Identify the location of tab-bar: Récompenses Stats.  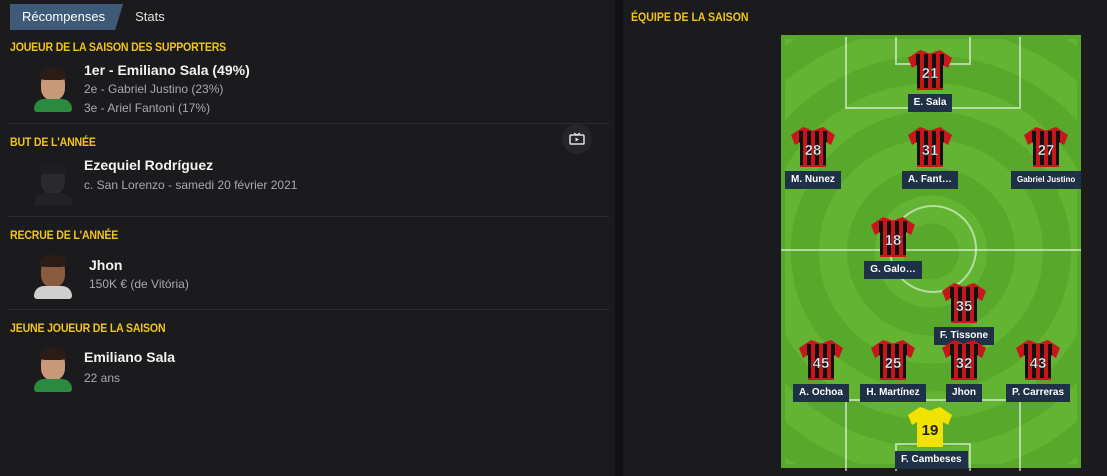
(93, 17).